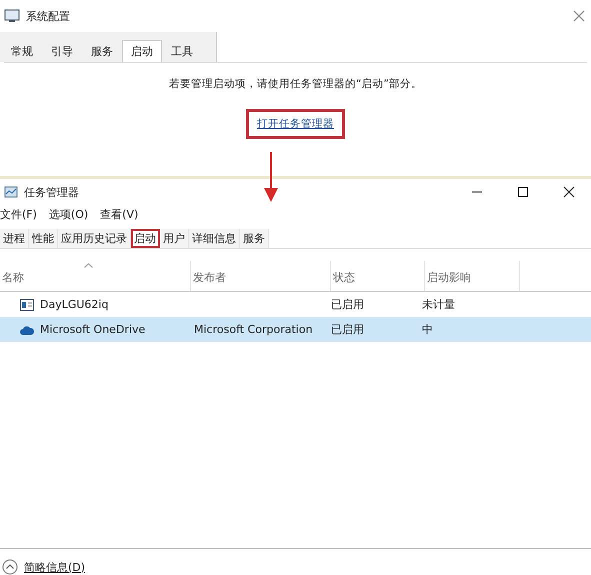 This screenshot has height=575, width=591. What do you see at coordinates (88, 265) in the screenshot?
I see `sort-caret-icon` at bounding box center [88, 265].